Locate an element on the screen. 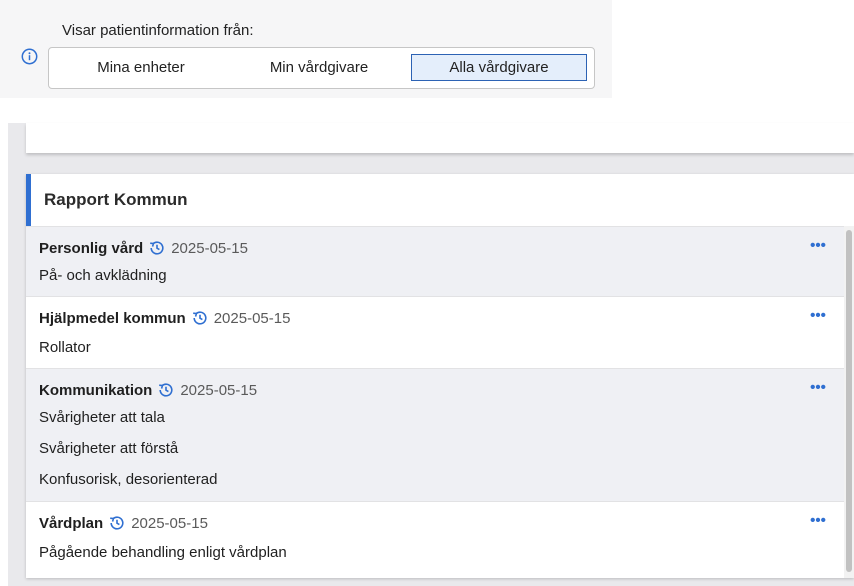 Image resolution: width=854 pixels, height=586 pixels. option-mina-enheter: Mina enheter is located at coordinates (141, 67).